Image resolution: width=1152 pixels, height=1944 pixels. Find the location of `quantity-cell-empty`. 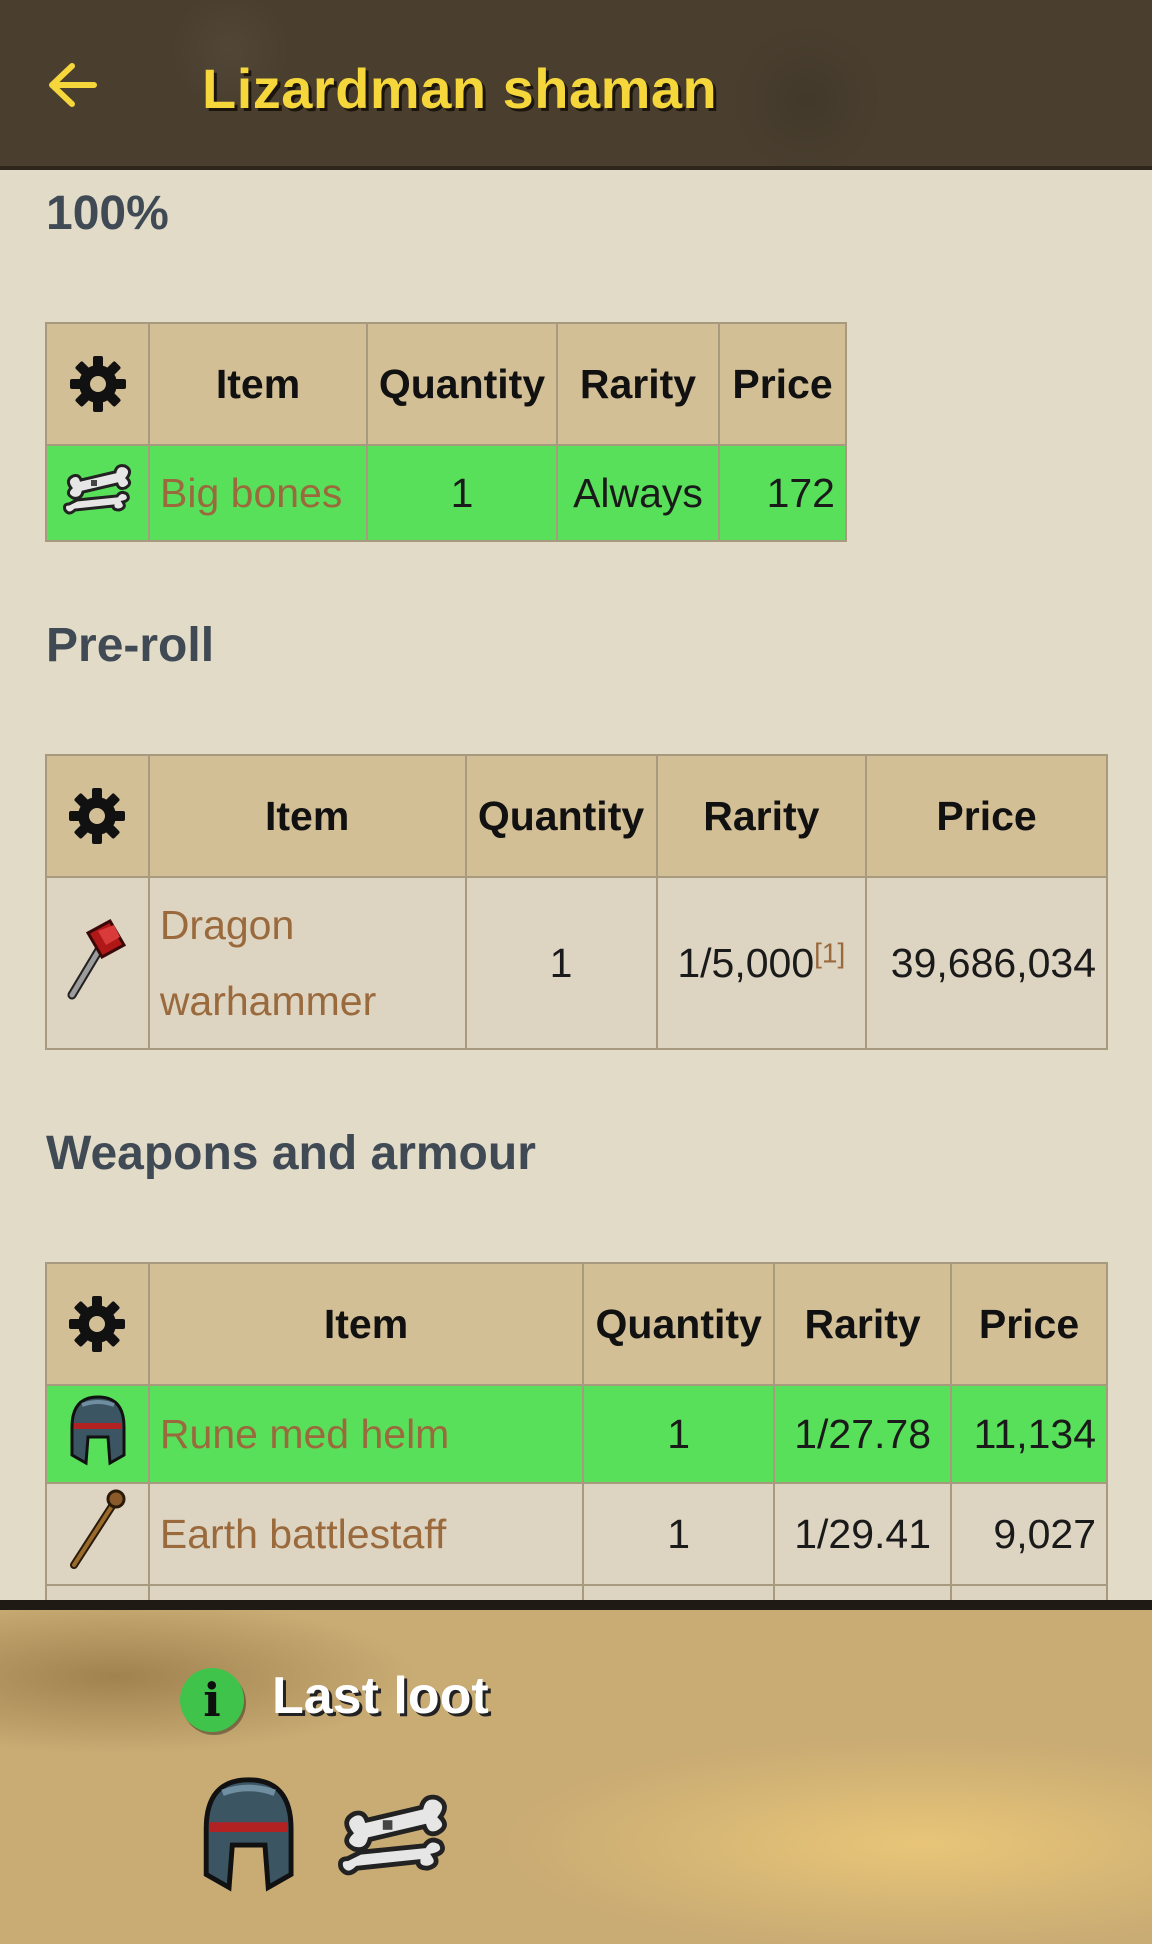

quantity-cell-empty is located at coordinates (679, 1592).